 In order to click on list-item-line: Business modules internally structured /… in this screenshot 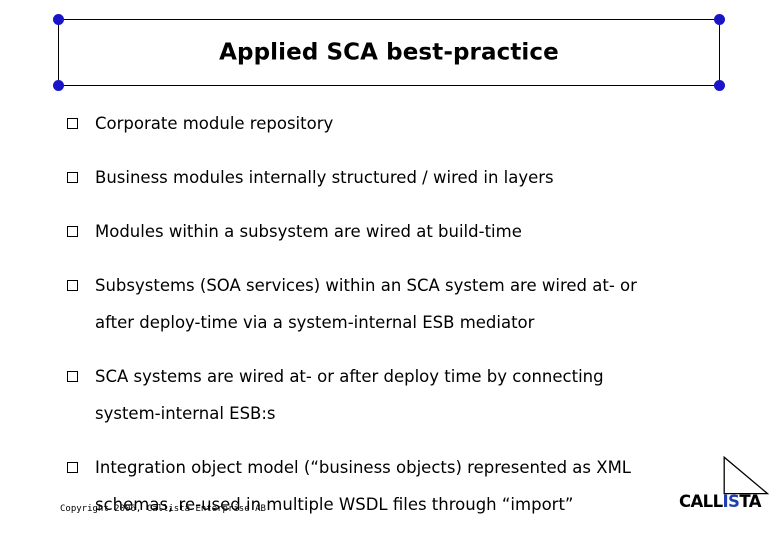, I will do `click(324, 177)`.